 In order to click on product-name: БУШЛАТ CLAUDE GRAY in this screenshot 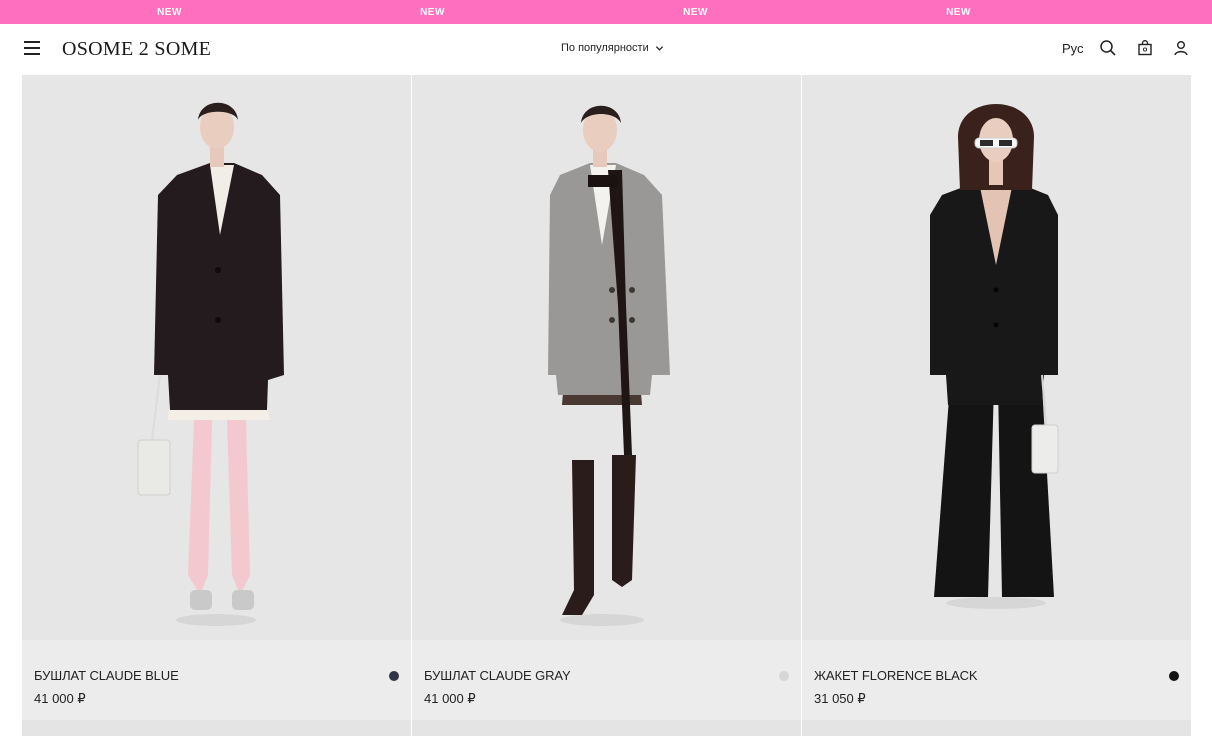, I will do `click(497, 675)`.